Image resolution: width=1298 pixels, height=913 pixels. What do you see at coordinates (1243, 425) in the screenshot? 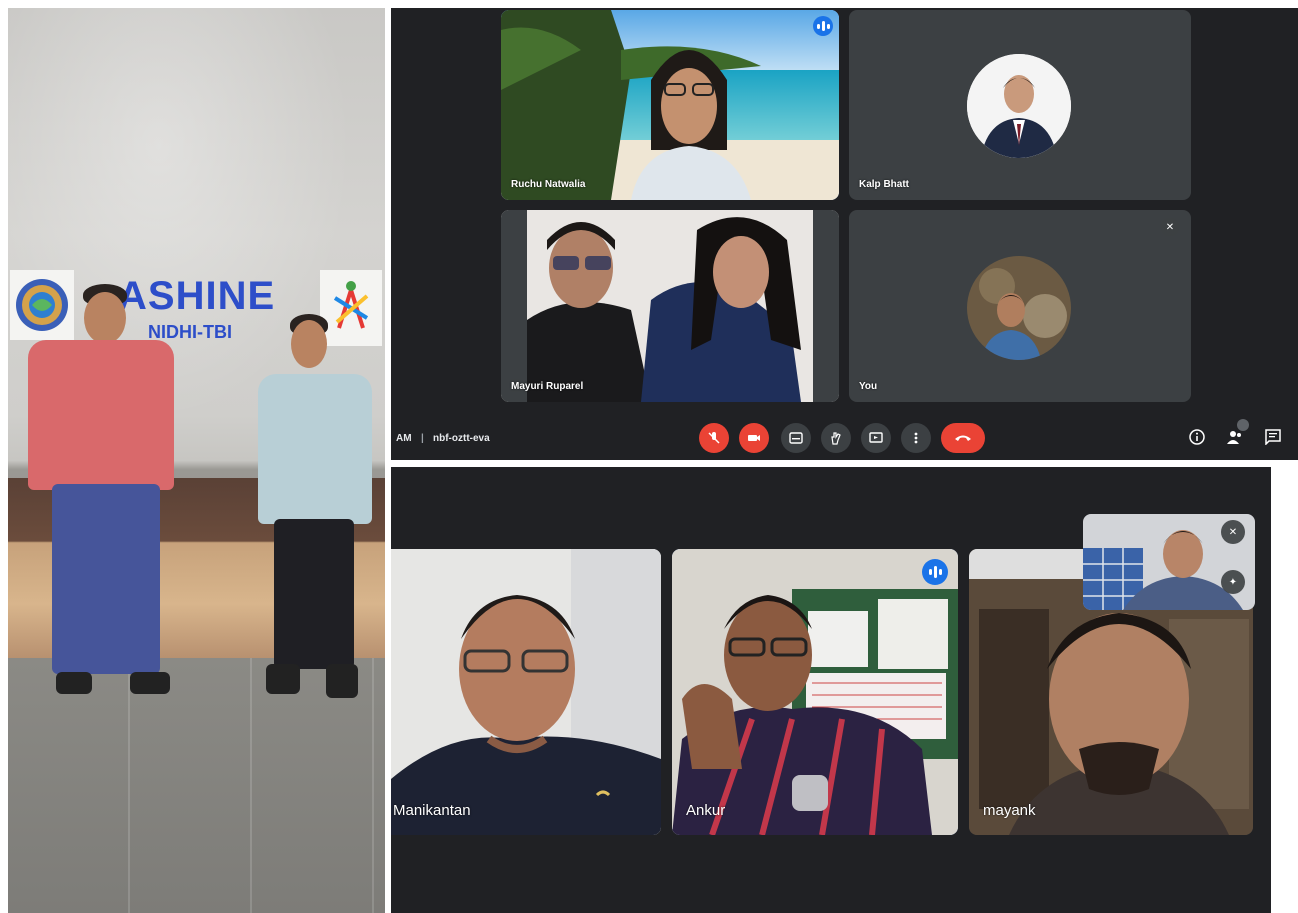
I see `people-count-badge` at bounding box center [1243, 425].